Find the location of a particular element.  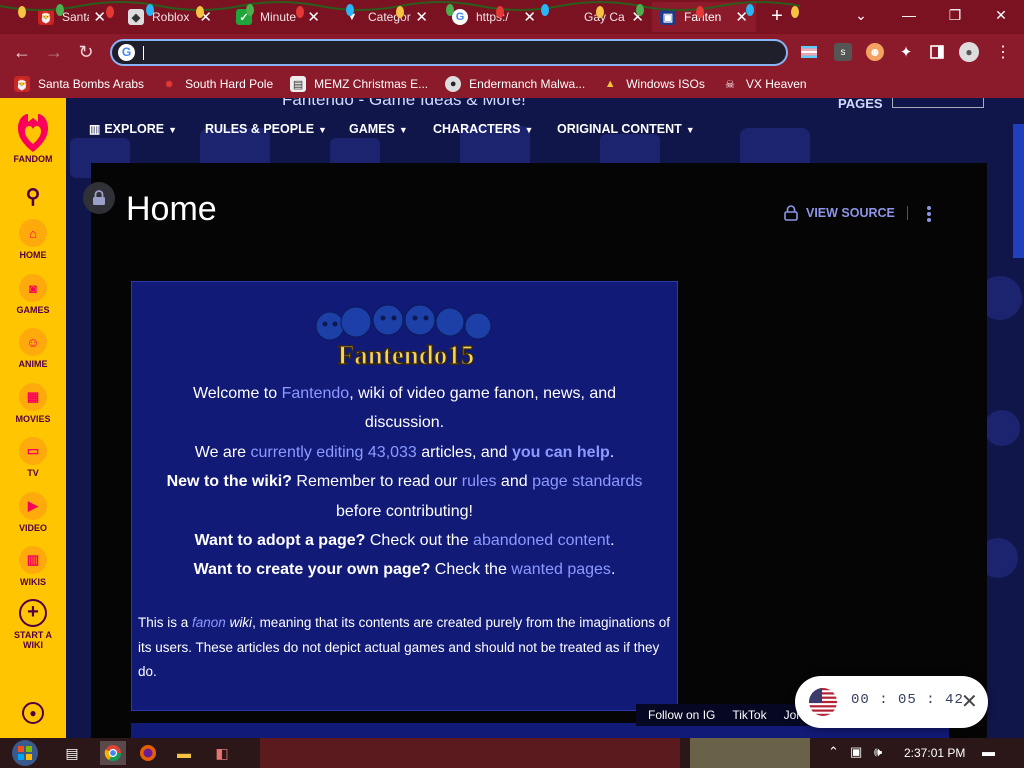

page-standards-link: page standards is located at coordinates (587, 481).